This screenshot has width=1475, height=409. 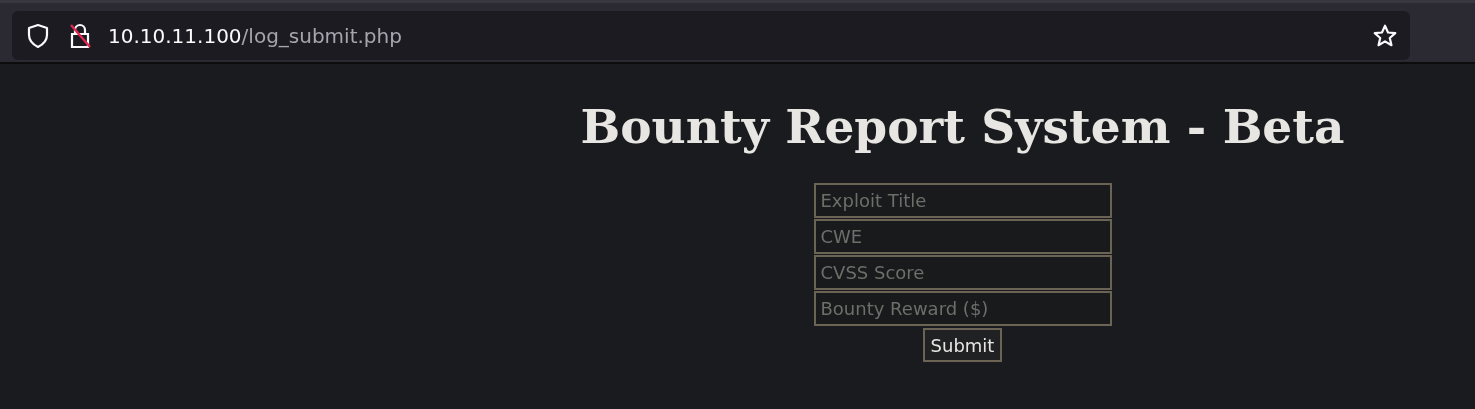 What do you see at coordinates (962, 200) in the screenshot?
I see `input-field: Exploit Title` at bounding box center [962, 200].